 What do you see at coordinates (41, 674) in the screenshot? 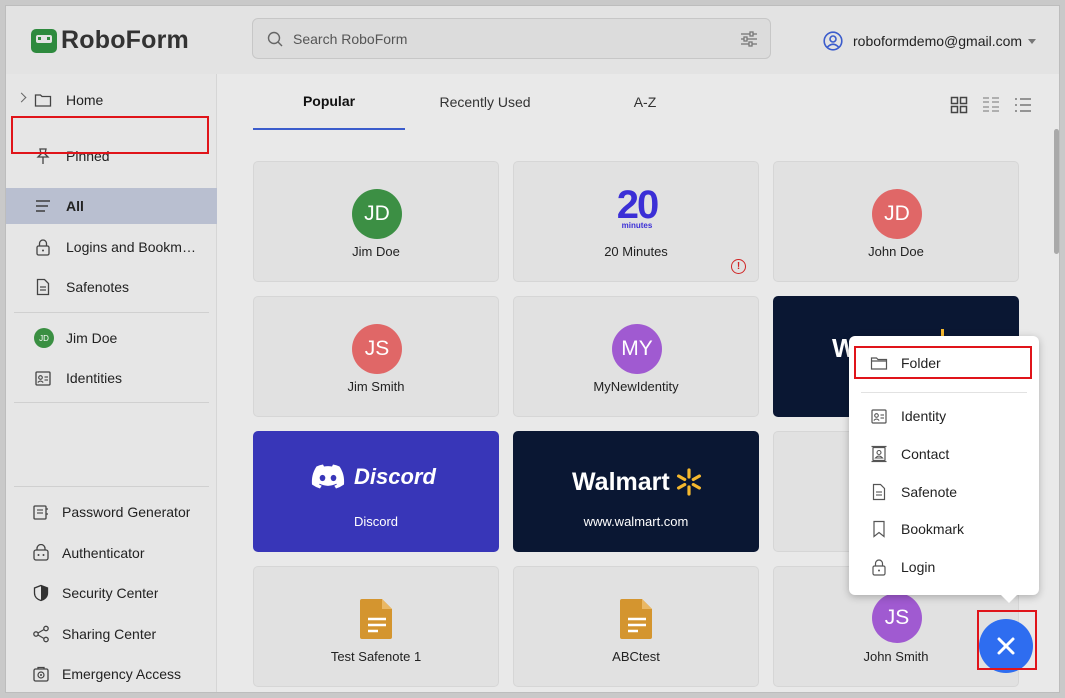
I see `emergency-access-icon` at bounding box center [41, 674].